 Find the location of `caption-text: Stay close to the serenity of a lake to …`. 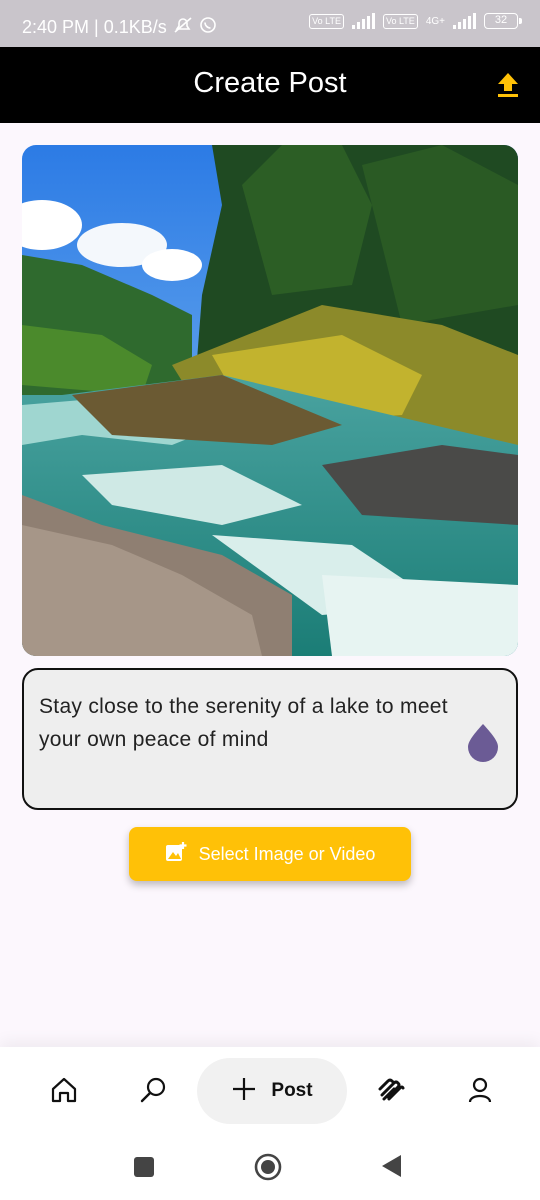

caption-text: Stay close to the serenity of a lake to … is located at coordinates (243, 723).